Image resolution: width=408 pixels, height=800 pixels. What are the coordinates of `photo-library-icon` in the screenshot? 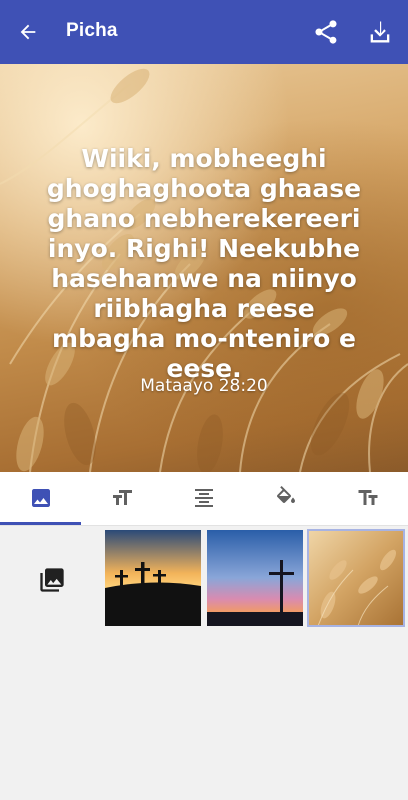 It's located at (52, 580).